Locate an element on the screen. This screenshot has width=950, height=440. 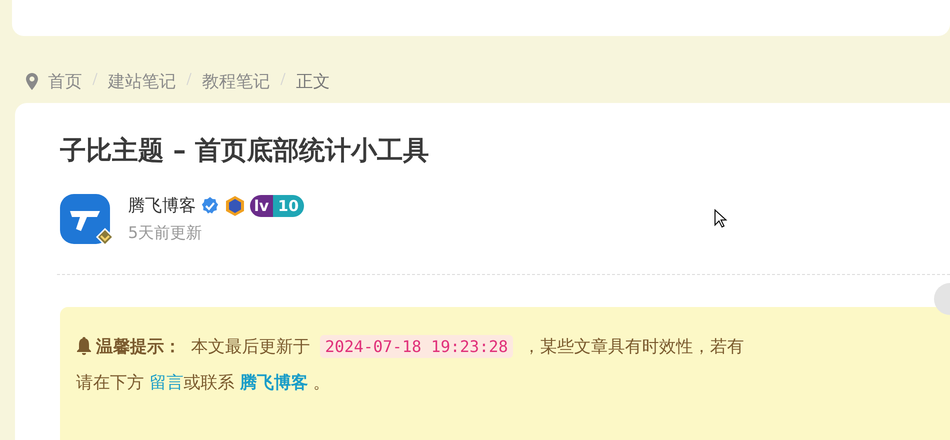
author-name: 腾飞博客 is located at coordinates (162, 205).